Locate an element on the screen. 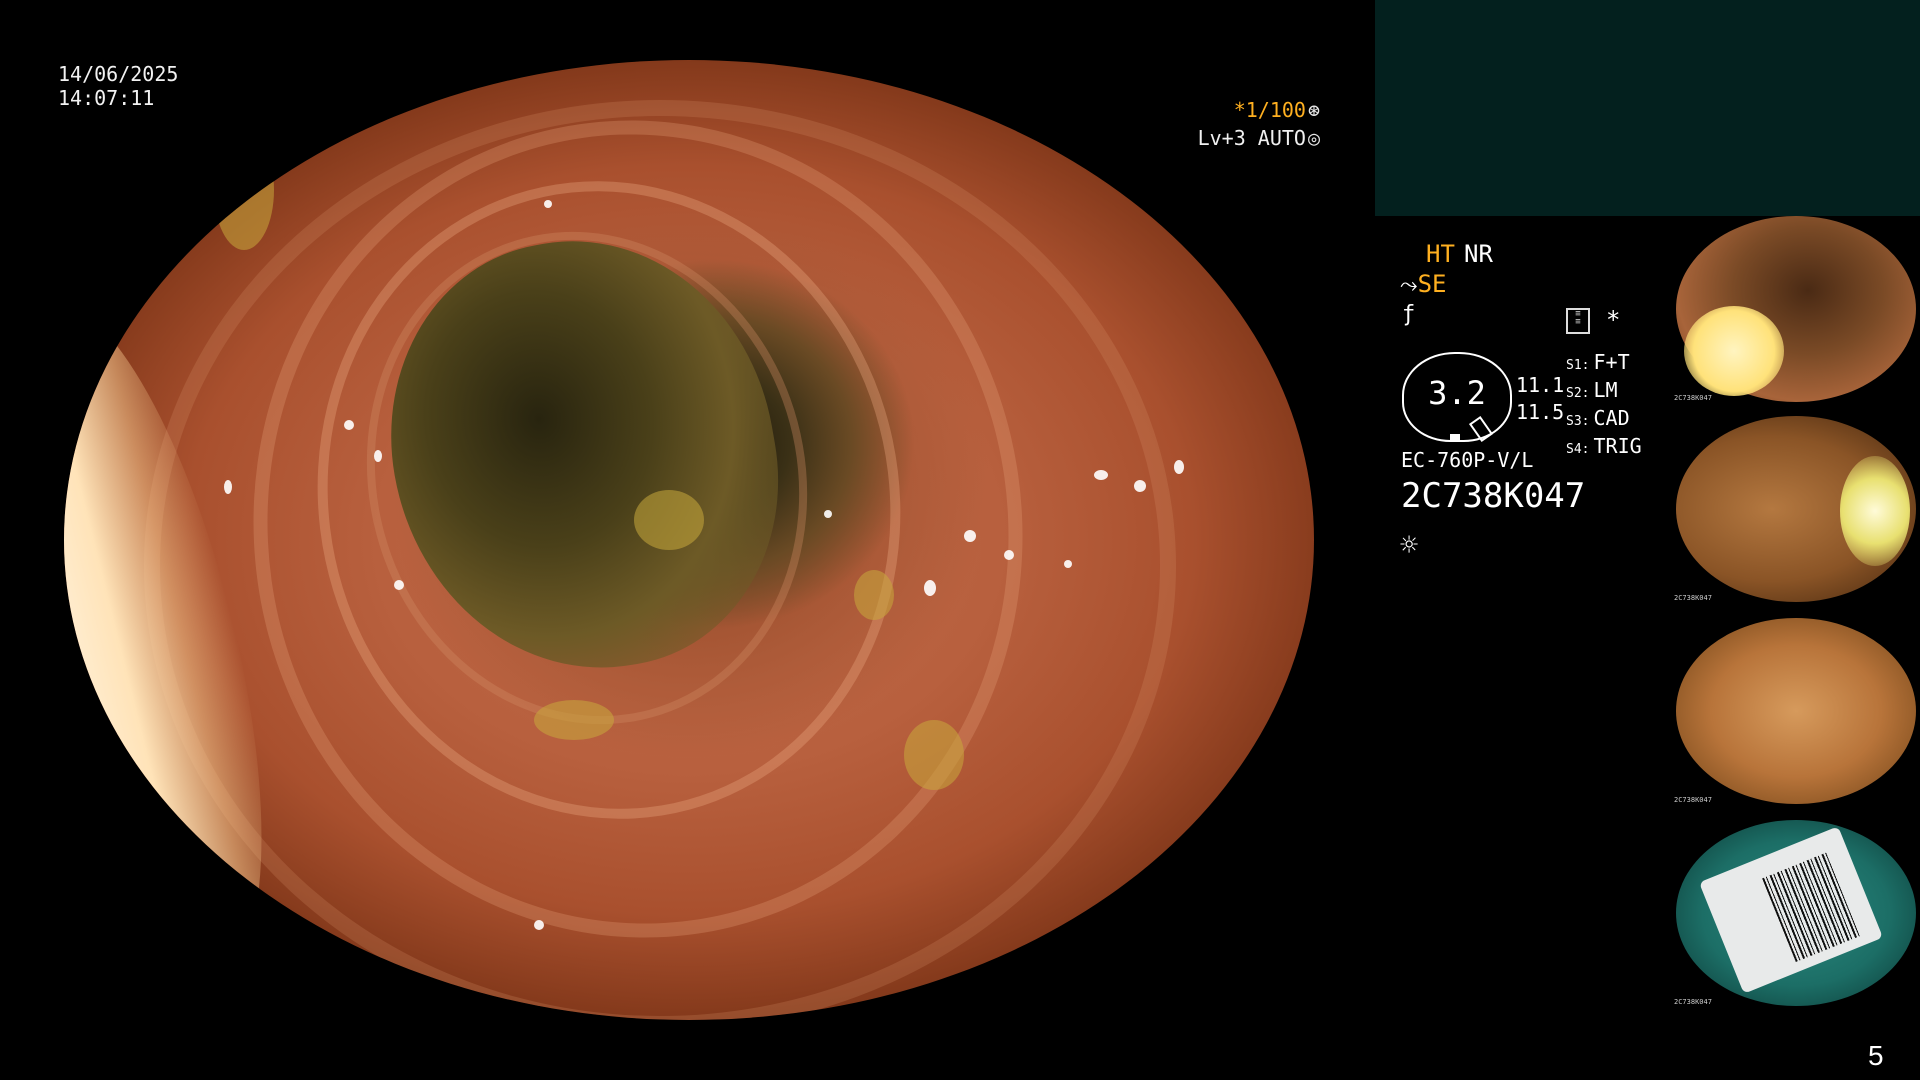 The height and width of the screenshot is (1080, 1920). mode-s4: S4: TRIG is located at coordinates (1604, 446).